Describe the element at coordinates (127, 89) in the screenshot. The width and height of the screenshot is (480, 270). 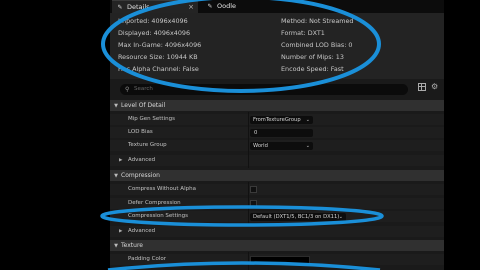
I see `search-icon: ⚲` at that location.